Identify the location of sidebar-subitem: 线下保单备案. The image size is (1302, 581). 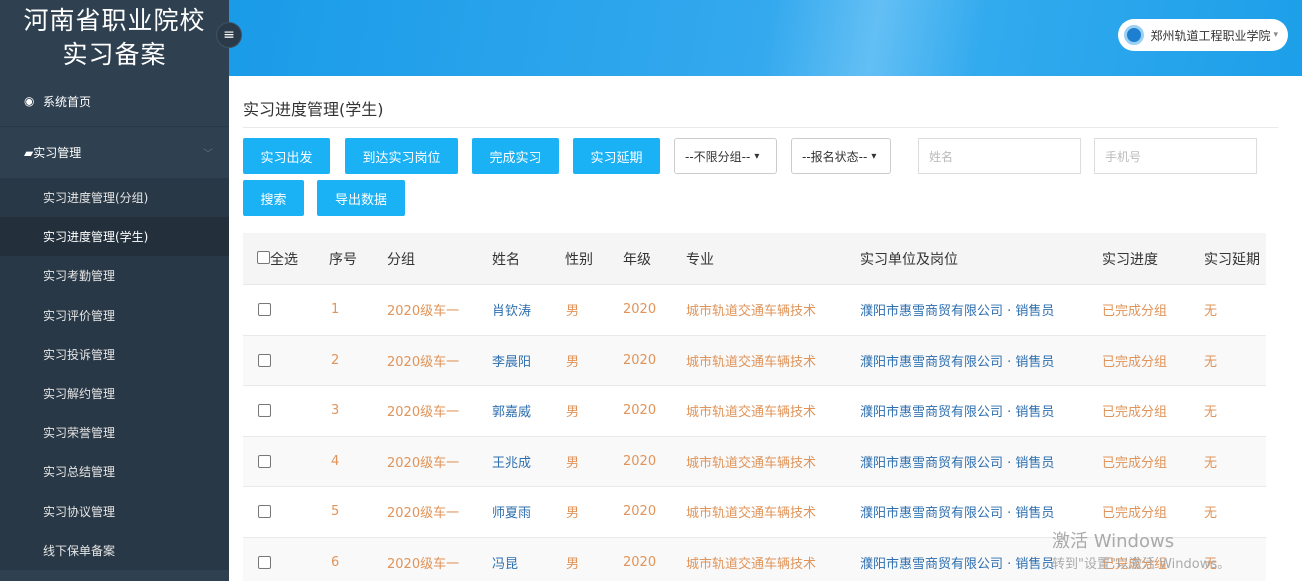
(114, 550).